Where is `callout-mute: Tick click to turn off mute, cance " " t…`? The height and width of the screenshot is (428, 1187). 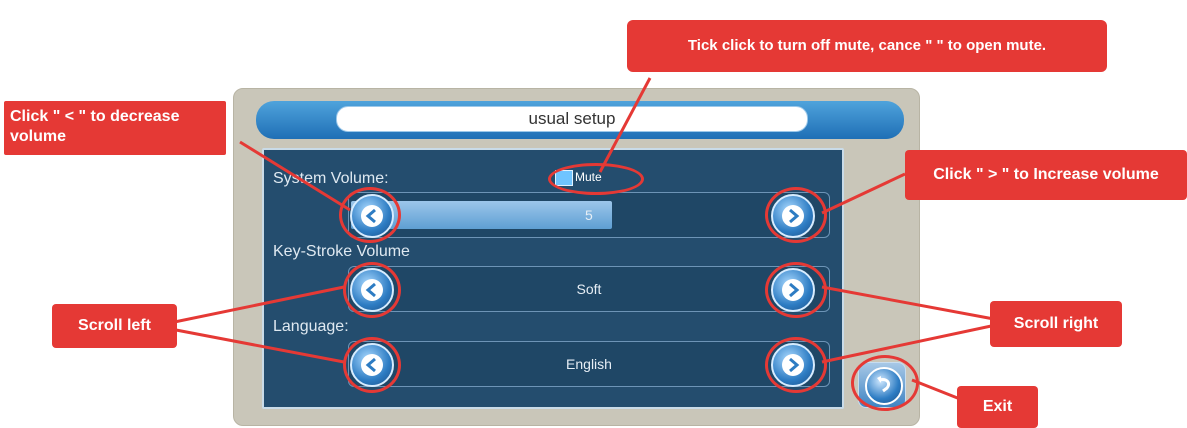 callout-mute: Tick click to turn off mute, cance " " t… is located at coordinates (867, 46).